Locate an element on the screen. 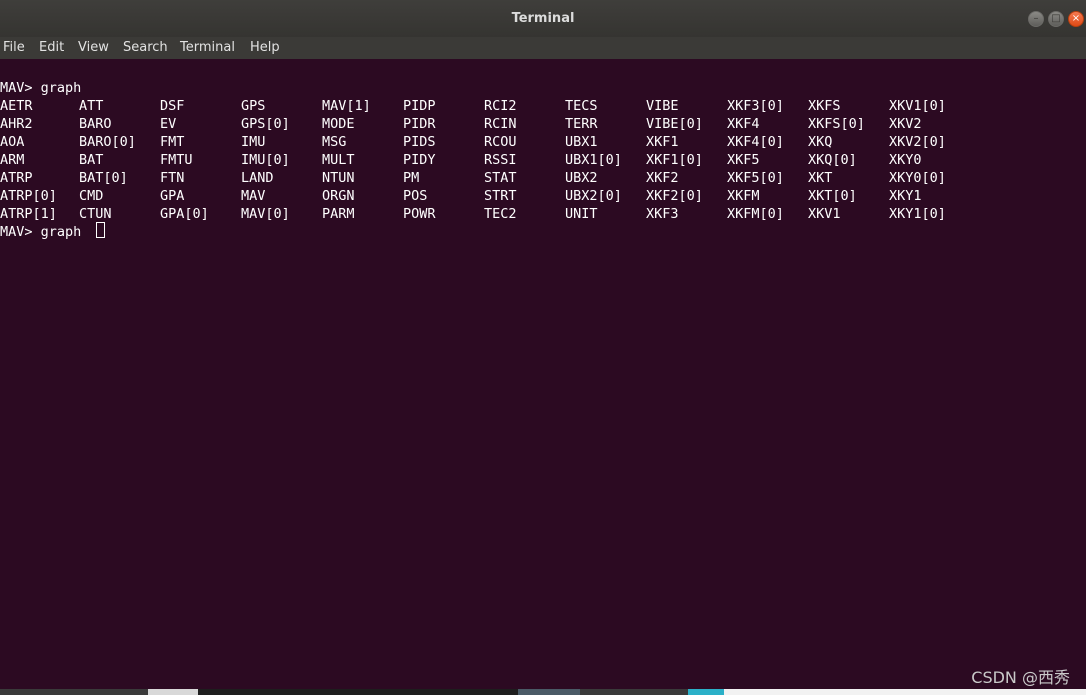 This screenshot has height=695, width=1086. graph-name: XKFS[0] is located at coordinates (836, 124).